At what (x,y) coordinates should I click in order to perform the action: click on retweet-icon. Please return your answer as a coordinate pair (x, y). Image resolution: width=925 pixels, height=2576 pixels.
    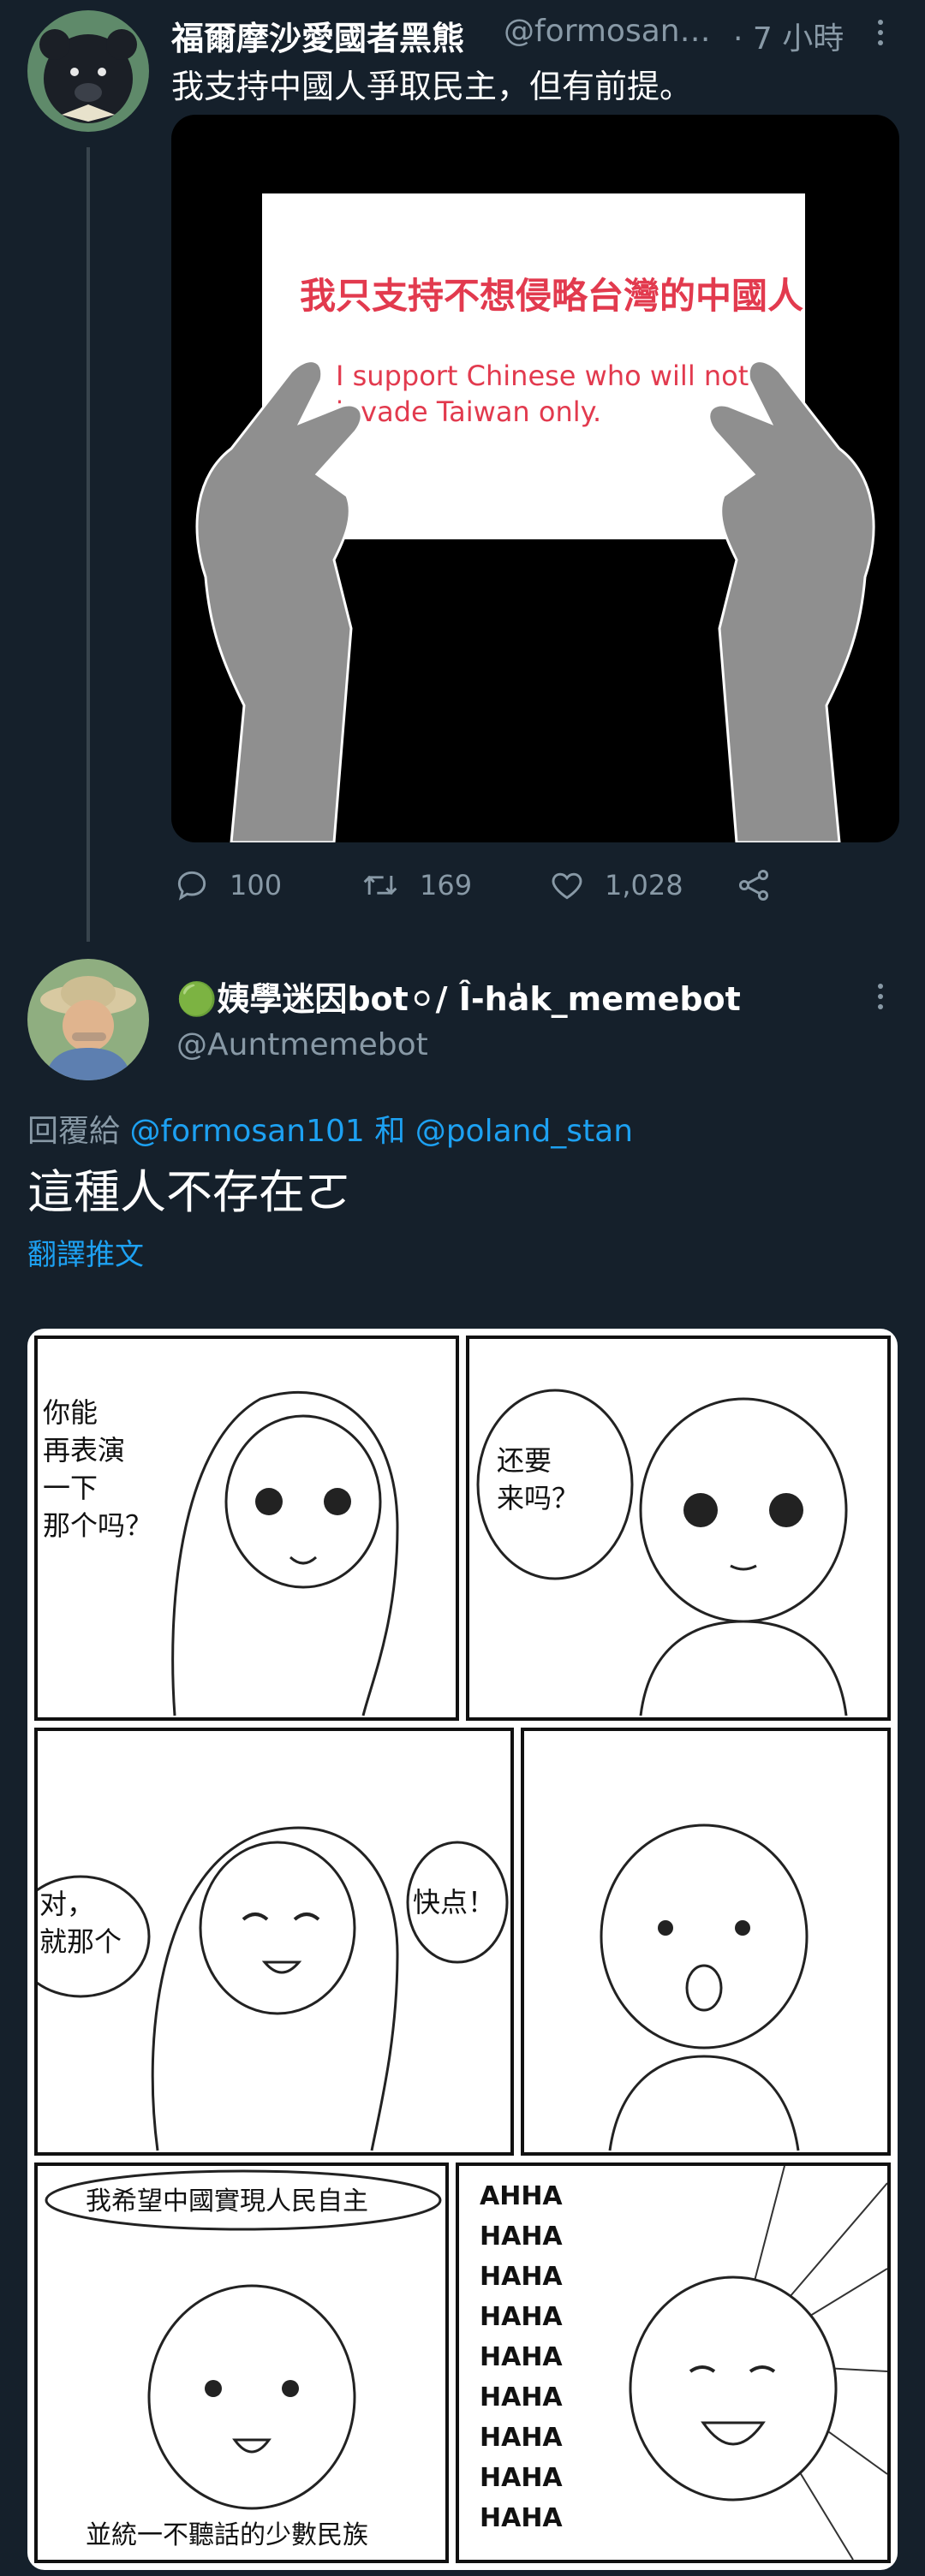
    Looking at the image, I should click on (380, 885).